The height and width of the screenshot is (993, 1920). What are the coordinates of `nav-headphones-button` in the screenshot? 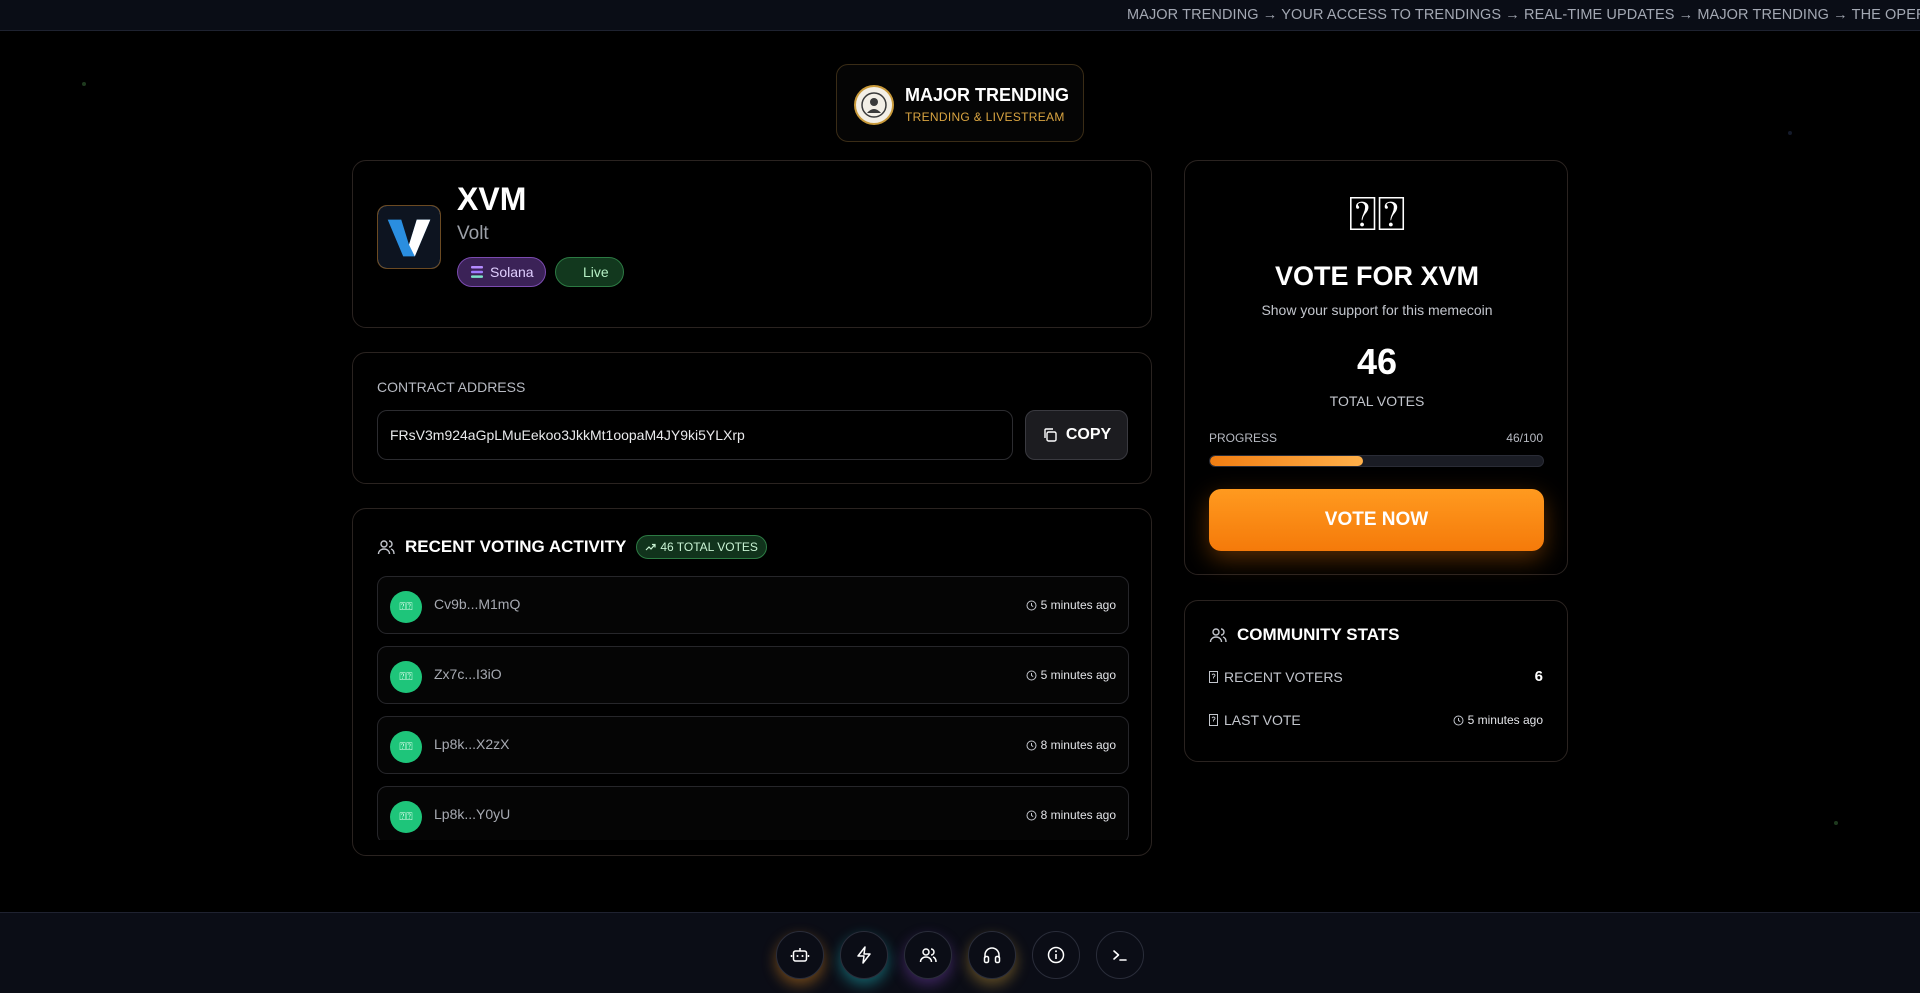 It's located at (992, 955).